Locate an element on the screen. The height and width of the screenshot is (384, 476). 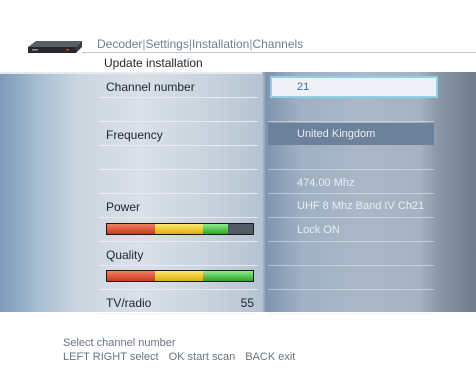
power-meter-green is located at coordinates (216, 229).